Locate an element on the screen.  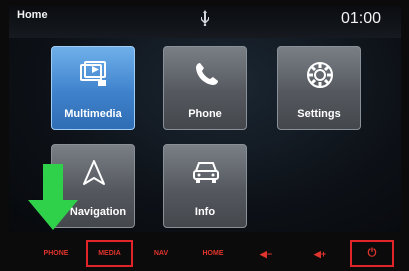
info-label: Info is located at coordinates (205, 212).